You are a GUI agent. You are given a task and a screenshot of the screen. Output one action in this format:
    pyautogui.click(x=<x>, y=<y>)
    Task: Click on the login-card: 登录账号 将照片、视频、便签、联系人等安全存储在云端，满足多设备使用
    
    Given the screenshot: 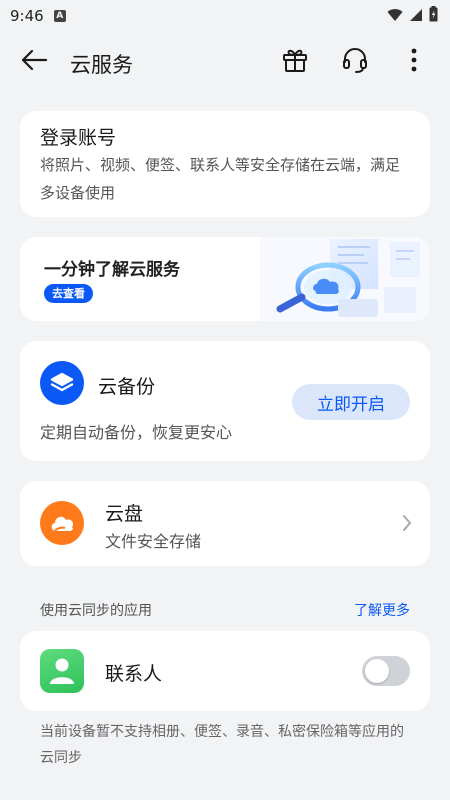 What is the action you would take?
    pyautogui.click(x=225, y=164)
    